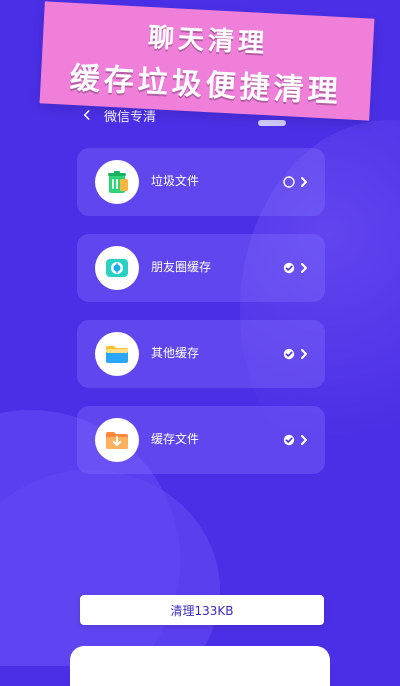 This screenshot has width=400, height=686. Describe the element at coordinates (201, 182) in the screenshot. I see `list-item-trash-files: 垃圾文件` at that location.